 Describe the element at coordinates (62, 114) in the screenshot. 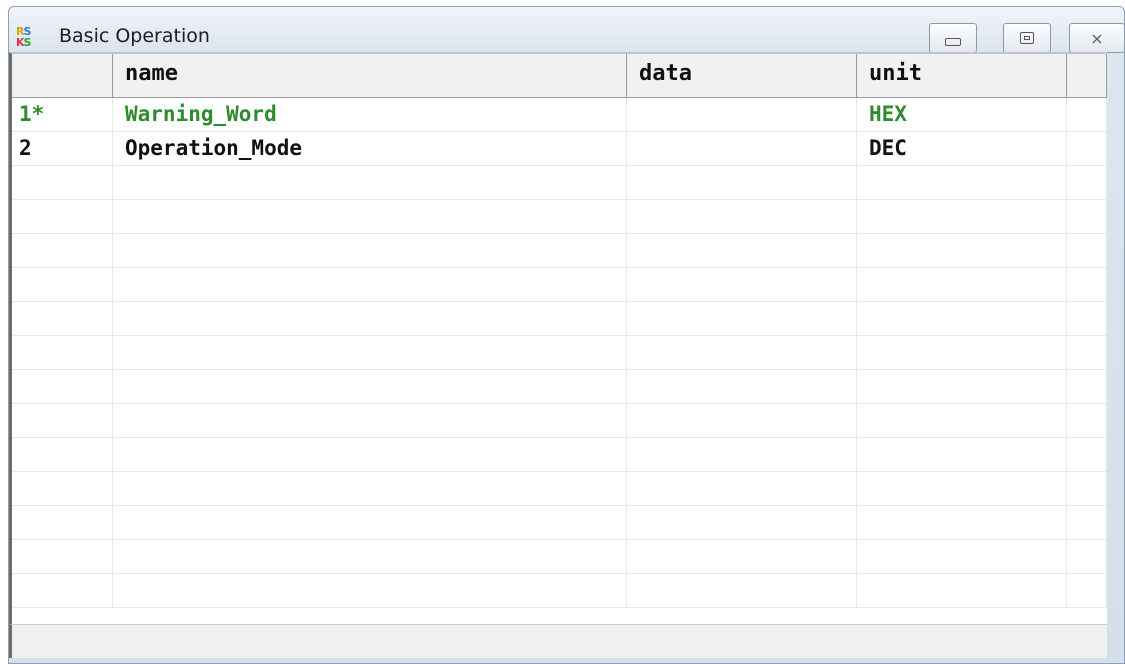

I see `row-index-cell: 1*` at that location.